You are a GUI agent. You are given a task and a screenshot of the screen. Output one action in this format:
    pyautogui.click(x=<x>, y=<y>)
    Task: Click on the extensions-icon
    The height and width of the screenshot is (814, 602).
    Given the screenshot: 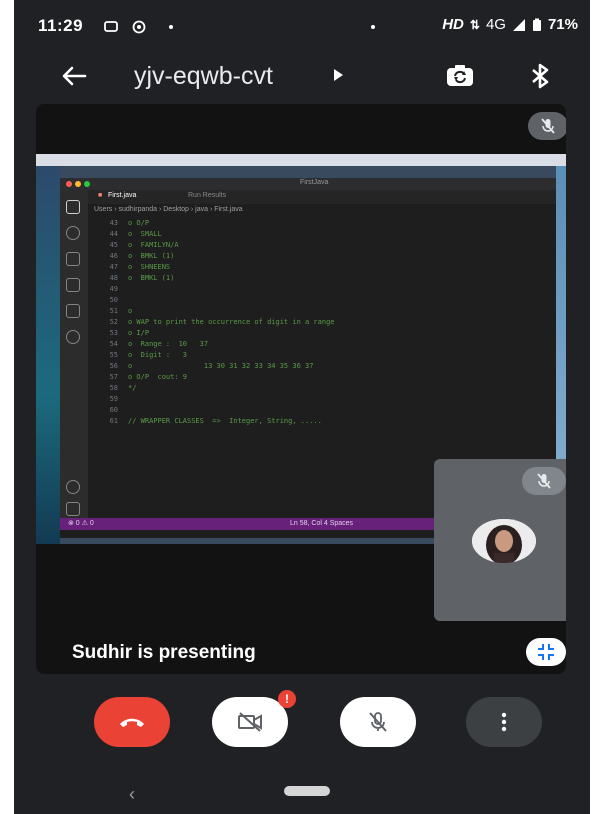 What is the action you would take?
    pyautogui.click(x=73, y=311)
    